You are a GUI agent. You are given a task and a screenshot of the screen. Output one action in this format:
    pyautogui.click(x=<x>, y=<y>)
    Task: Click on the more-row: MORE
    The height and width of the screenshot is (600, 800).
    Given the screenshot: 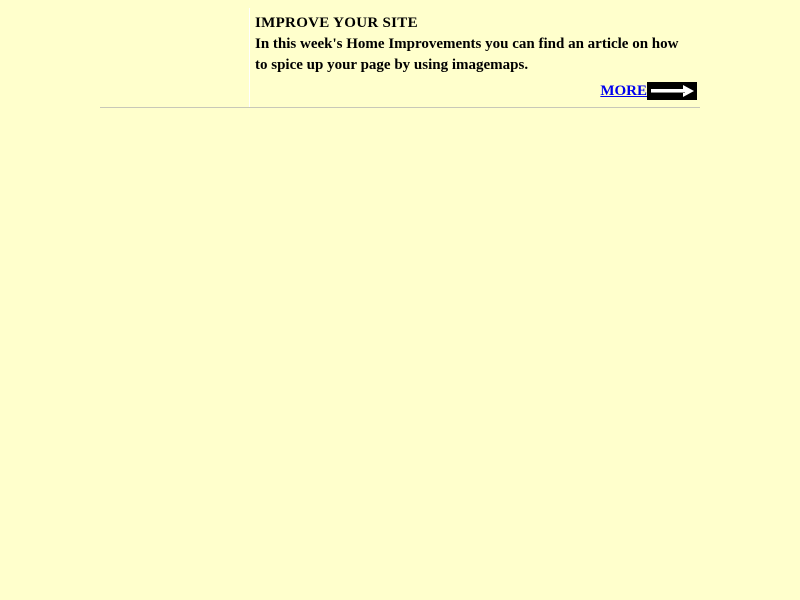 What is the action you would take?
    pyautogui.click(x=648, y=91)
    